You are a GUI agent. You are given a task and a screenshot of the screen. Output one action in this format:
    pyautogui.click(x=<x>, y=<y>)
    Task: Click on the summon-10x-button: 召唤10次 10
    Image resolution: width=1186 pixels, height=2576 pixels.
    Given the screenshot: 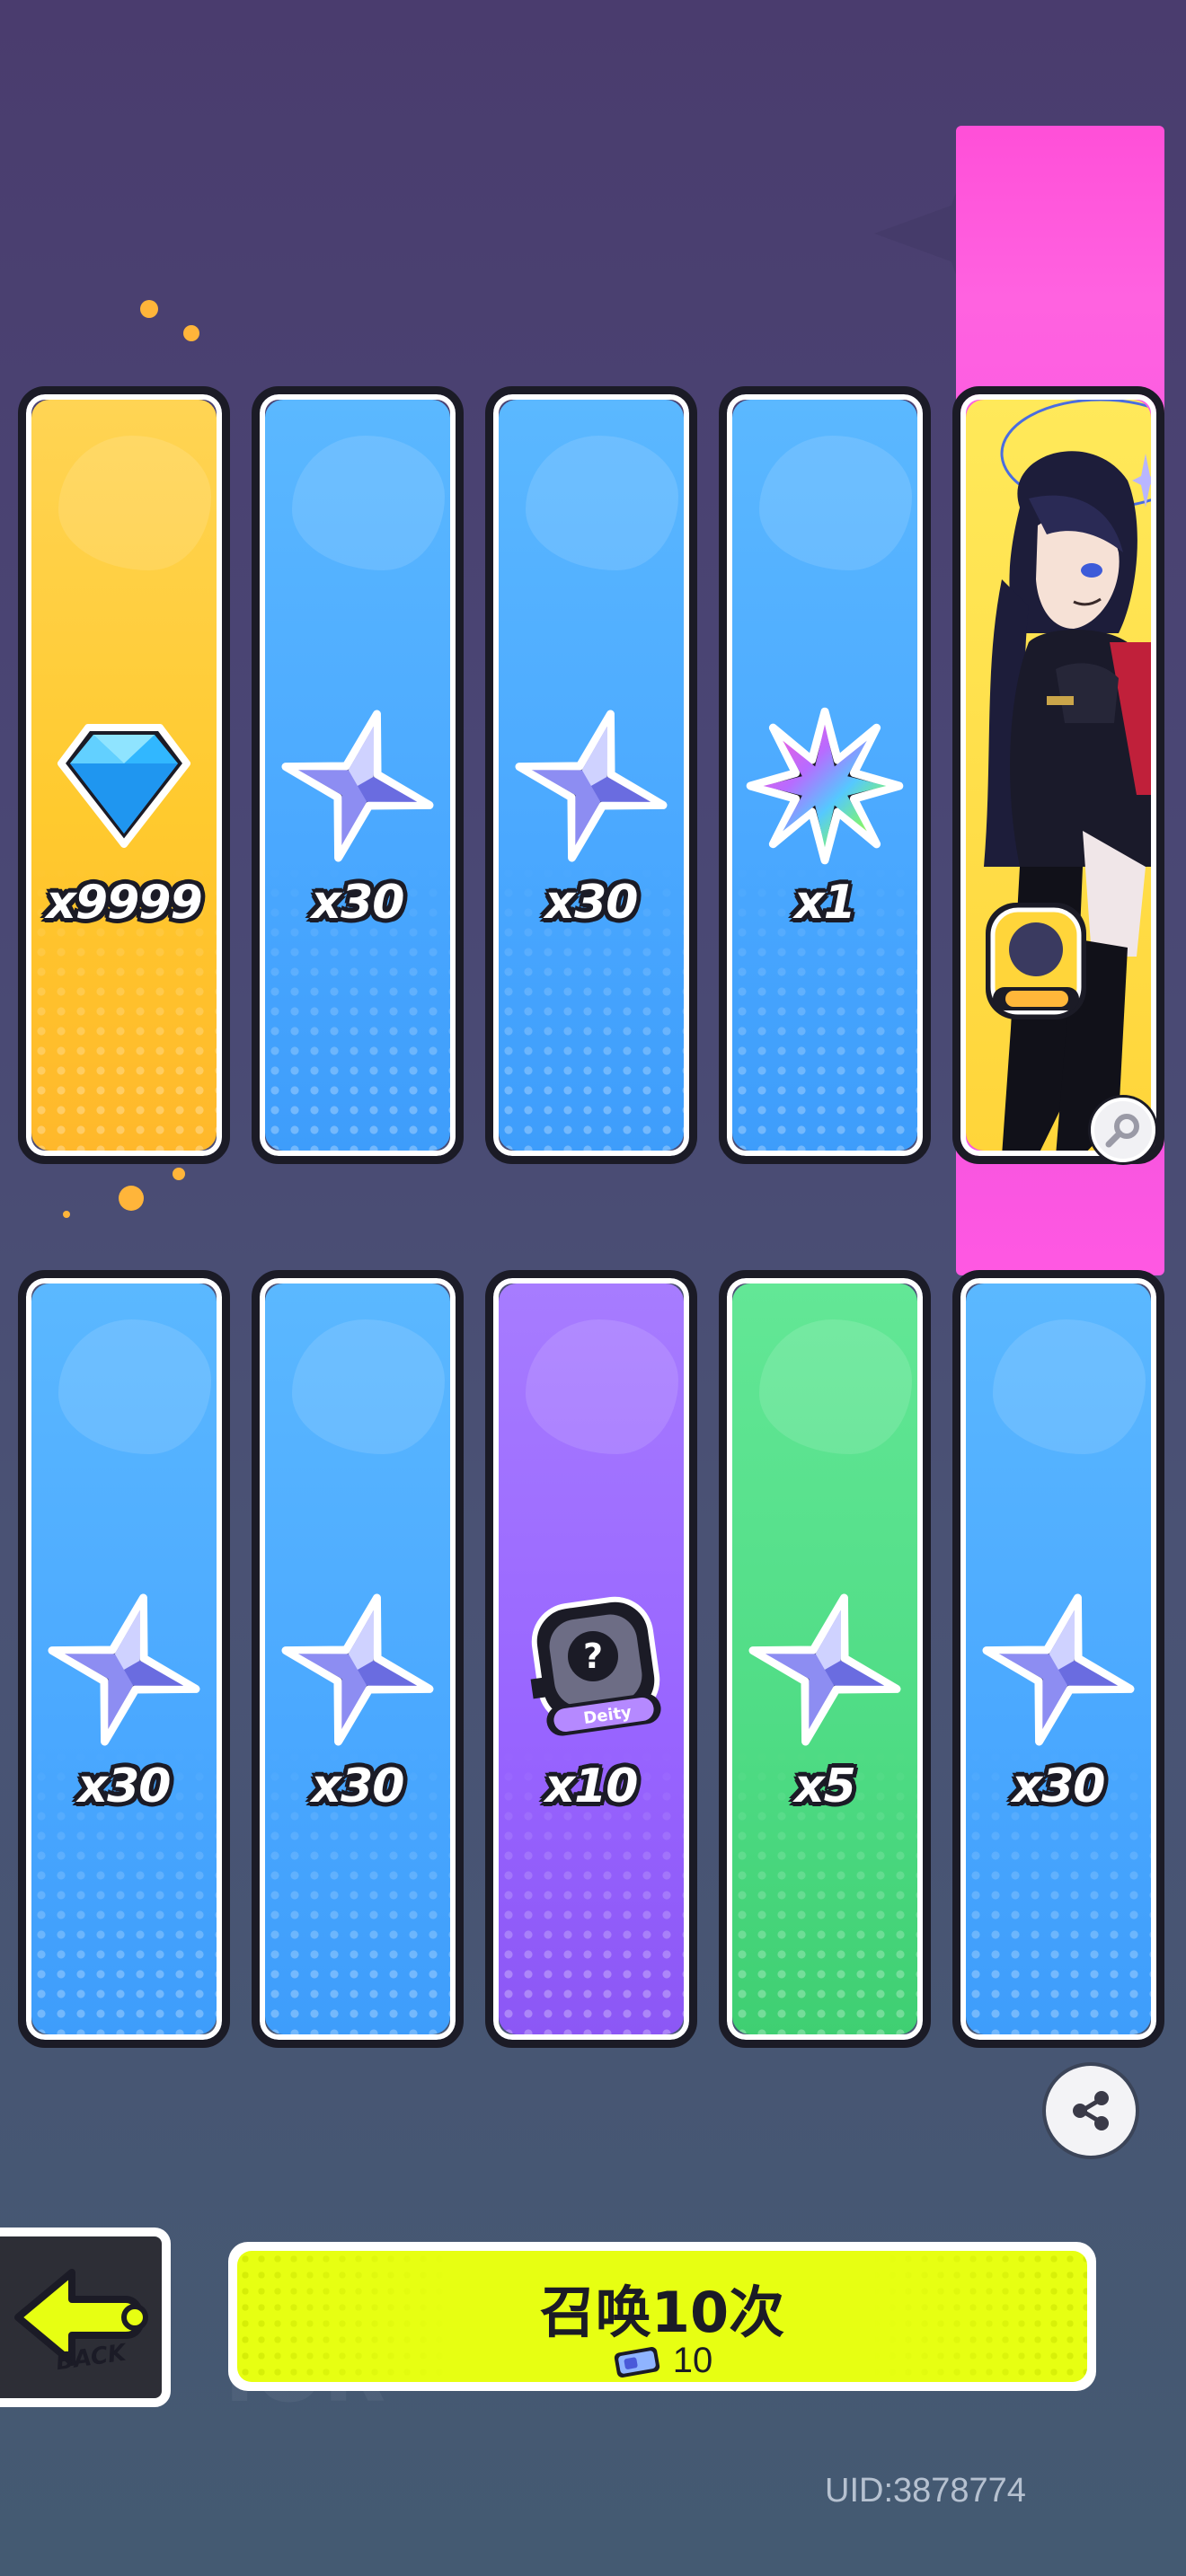 What is the action you would take?
    pyautogui.click(x=662, y=2316)
    